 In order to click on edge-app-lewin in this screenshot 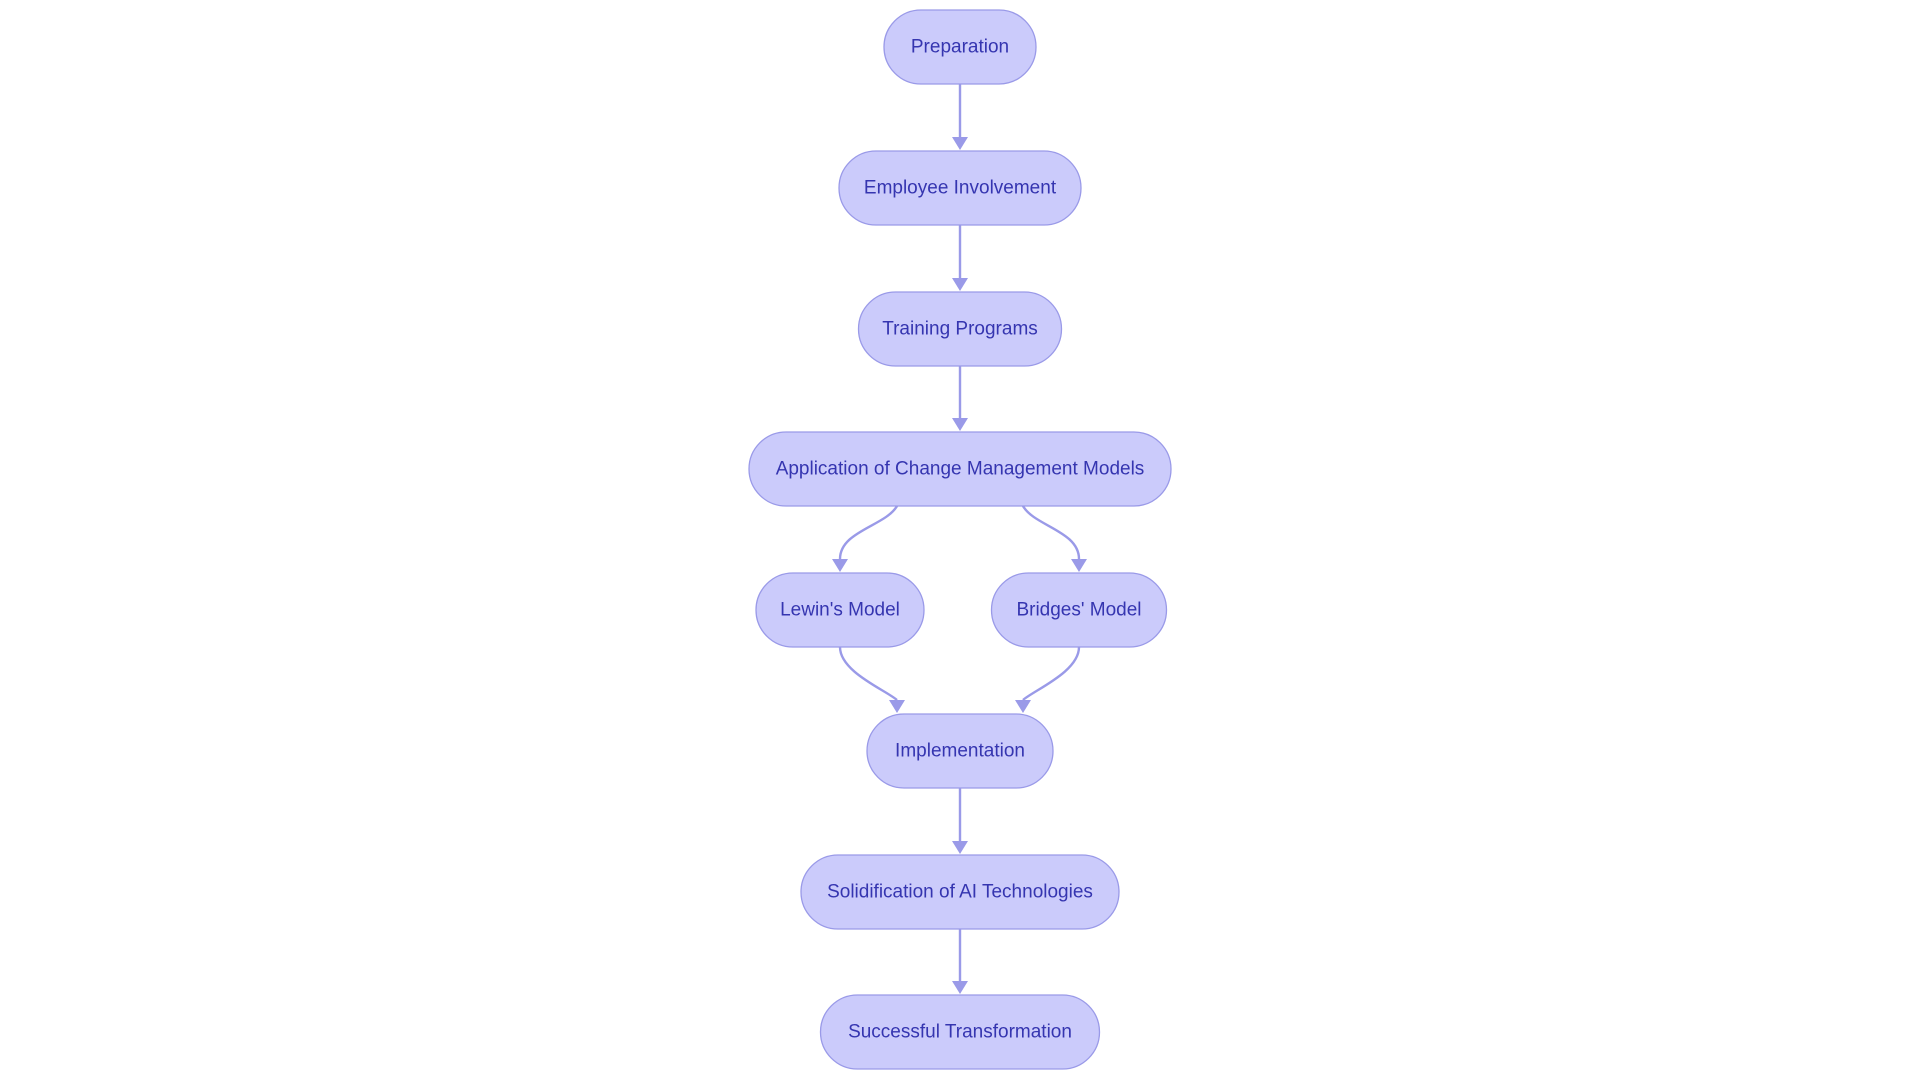, I will do `click(868, 532)`.